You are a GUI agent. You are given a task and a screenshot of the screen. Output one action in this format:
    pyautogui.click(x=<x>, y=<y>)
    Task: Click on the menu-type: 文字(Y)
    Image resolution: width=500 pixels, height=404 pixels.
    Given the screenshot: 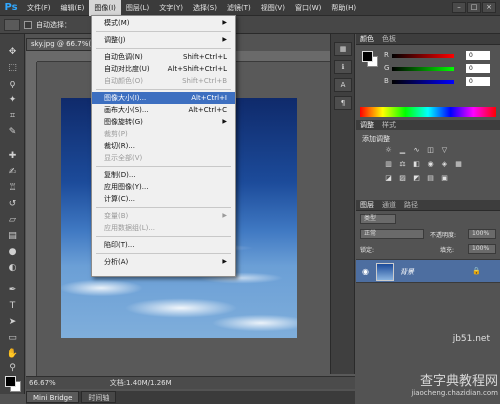 What is the action you would take?
    pyautogui.click(x=171, y=8)
    